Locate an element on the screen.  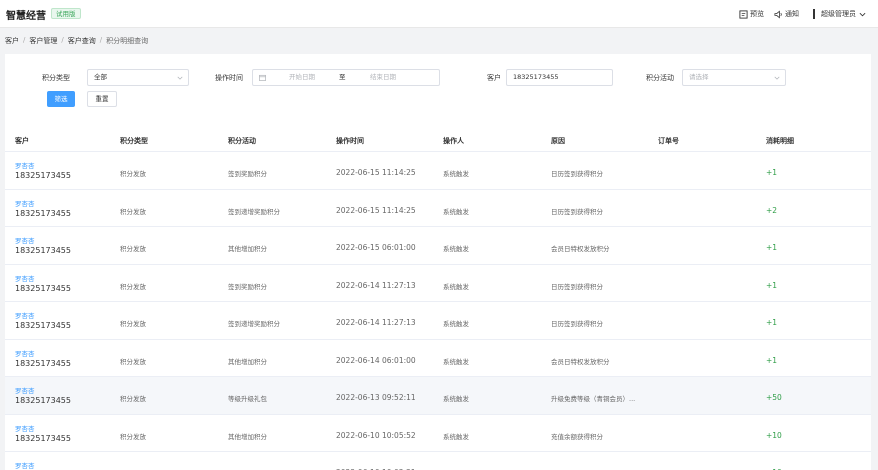
range-separator: 至 is located at coordinates (342, 77).